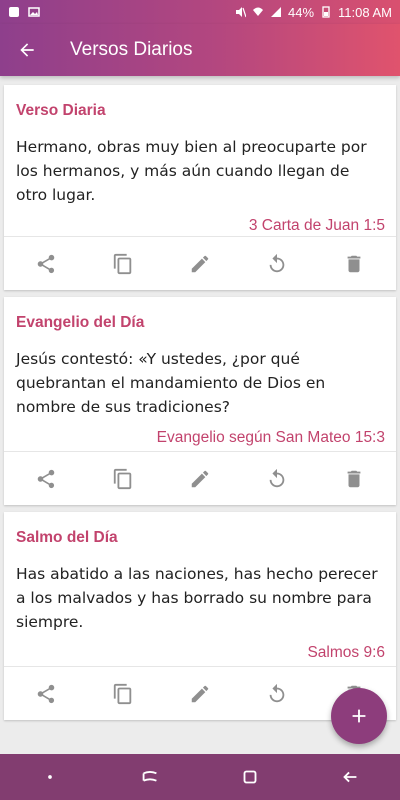 The width and height of the screenshot is (400, 800). I want to click on app-bar: Versos Diarios, so click(200, 50).